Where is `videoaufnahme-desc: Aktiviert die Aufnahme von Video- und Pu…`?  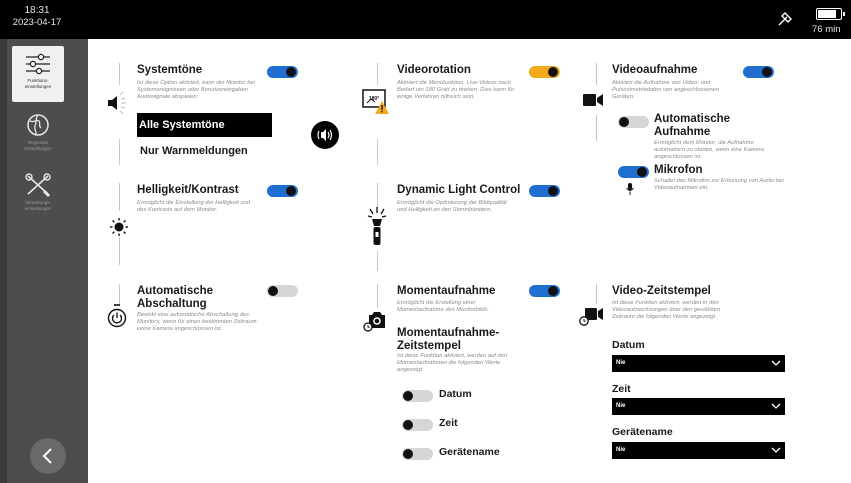 videoaufnahme-desc: Aktiviert die Aufnahme von Video- und Pu… is located at coordinates (665, 90).